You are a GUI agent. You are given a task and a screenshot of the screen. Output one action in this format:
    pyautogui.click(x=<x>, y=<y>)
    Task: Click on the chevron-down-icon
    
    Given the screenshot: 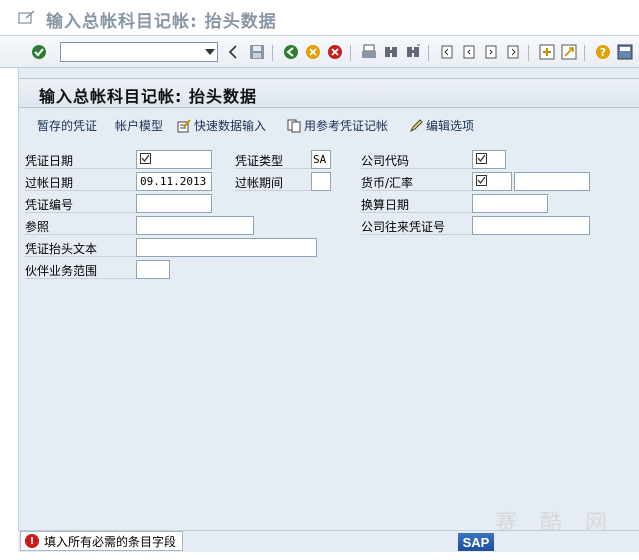 What is the action you would take?
    pyautogui.click(x=210, y=52)
    